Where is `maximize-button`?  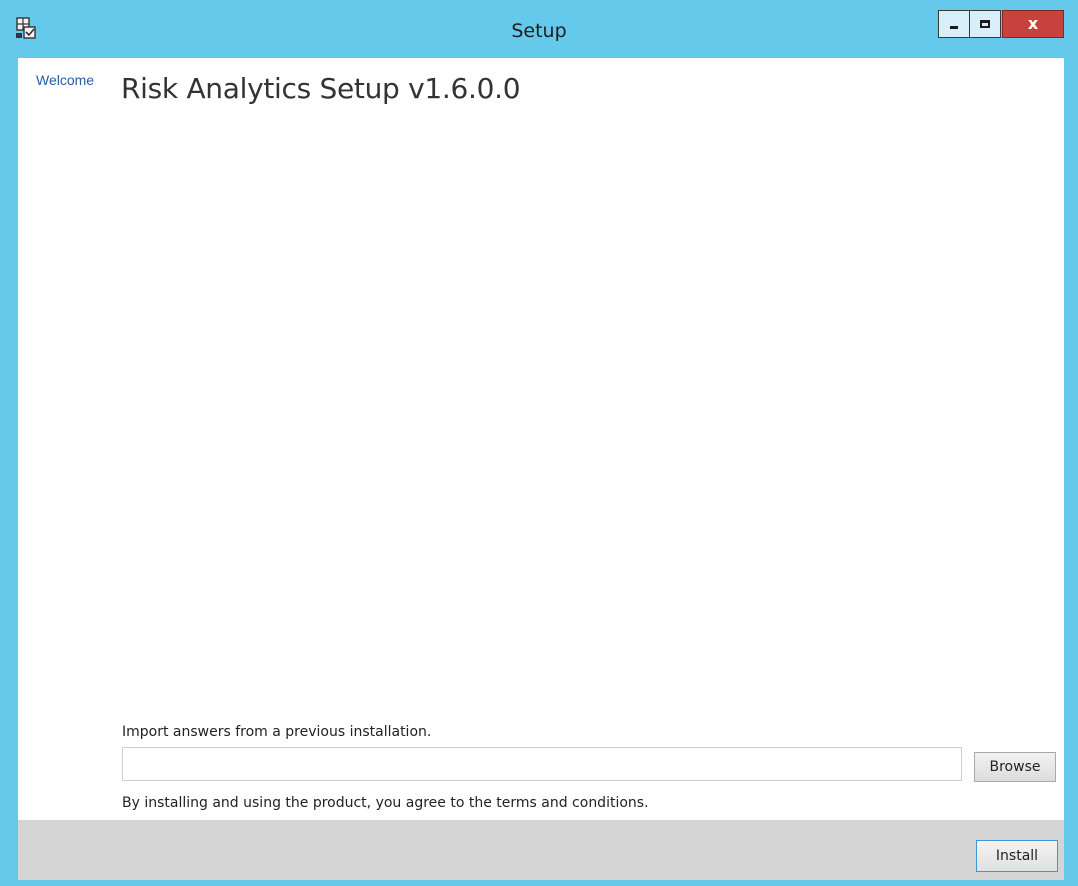
maximize-button is located at coordinates (985, 24).